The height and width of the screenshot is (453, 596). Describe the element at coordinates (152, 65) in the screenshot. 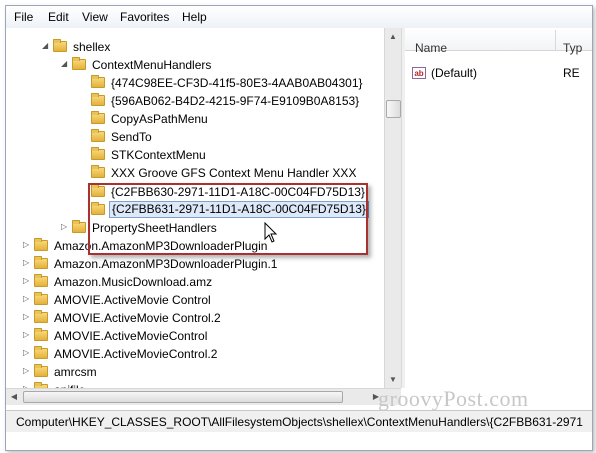

I see `tree-item-label: ContextMenuHandlers` at that location.